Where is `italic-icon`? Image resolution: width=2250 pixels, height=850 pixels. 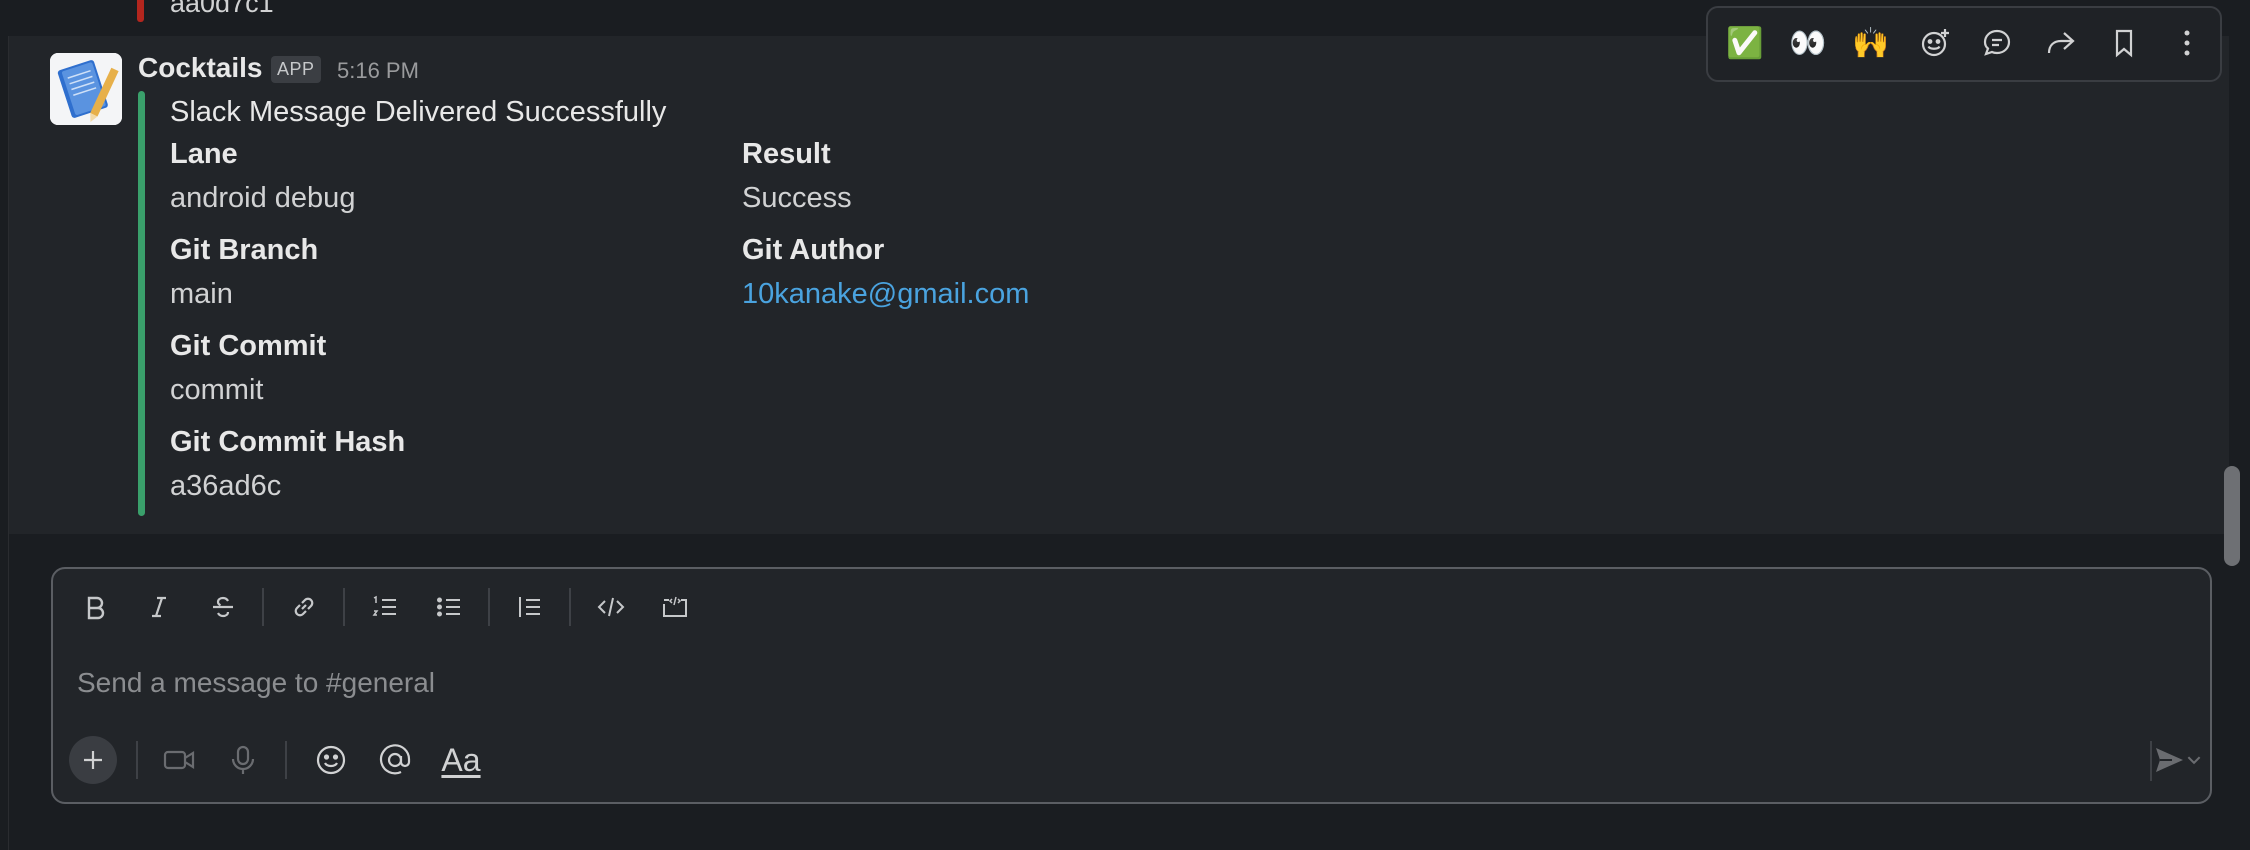
italic-icon is located at coordinates (159, 607).